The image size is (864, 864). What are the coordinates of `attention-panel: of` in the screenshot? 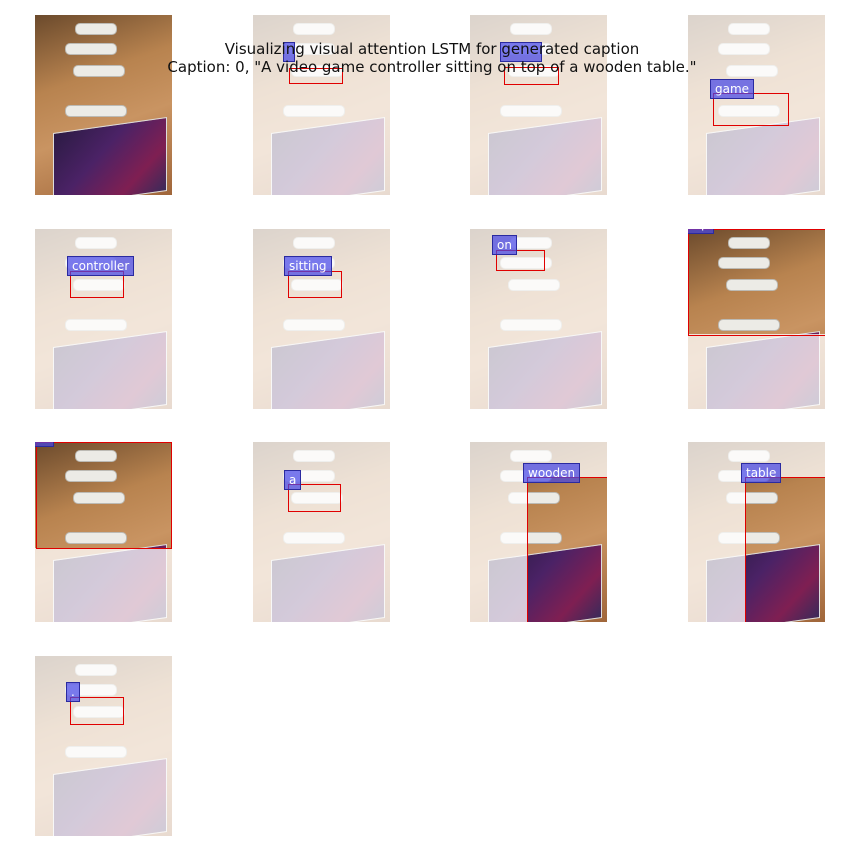 It's located at (103, 532).